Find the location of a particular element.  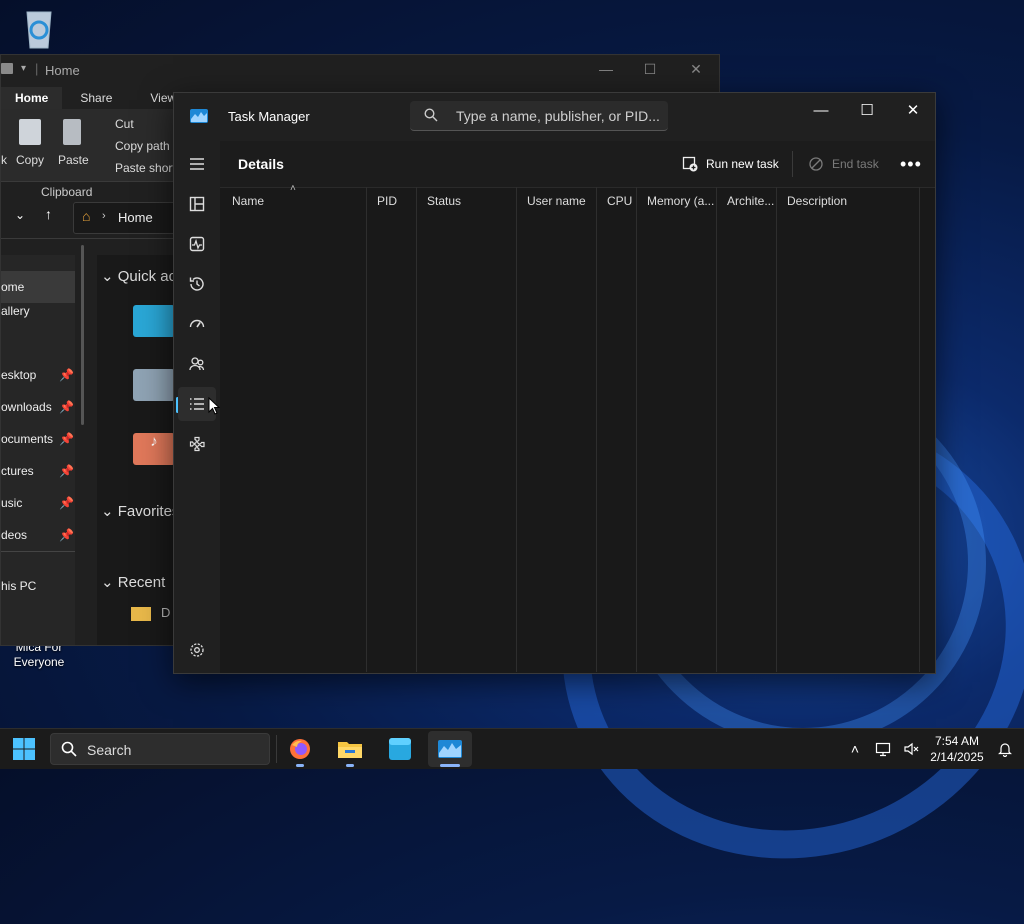

task-manager-app-icon is located at coordinates (450, 749).